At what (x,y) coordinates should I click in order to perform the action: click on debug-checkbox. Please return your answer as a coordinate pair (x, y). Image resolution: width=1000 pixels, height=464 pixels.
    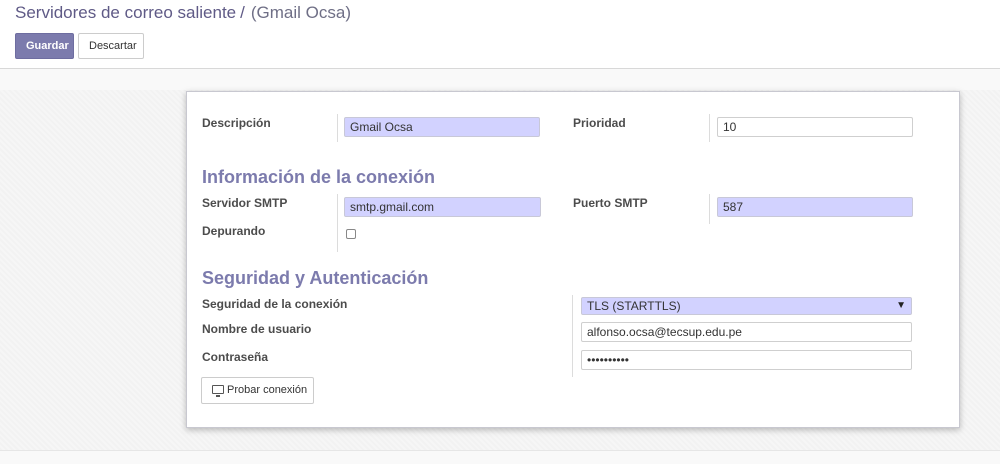
    Looking at the image, I should click on (351, 234).